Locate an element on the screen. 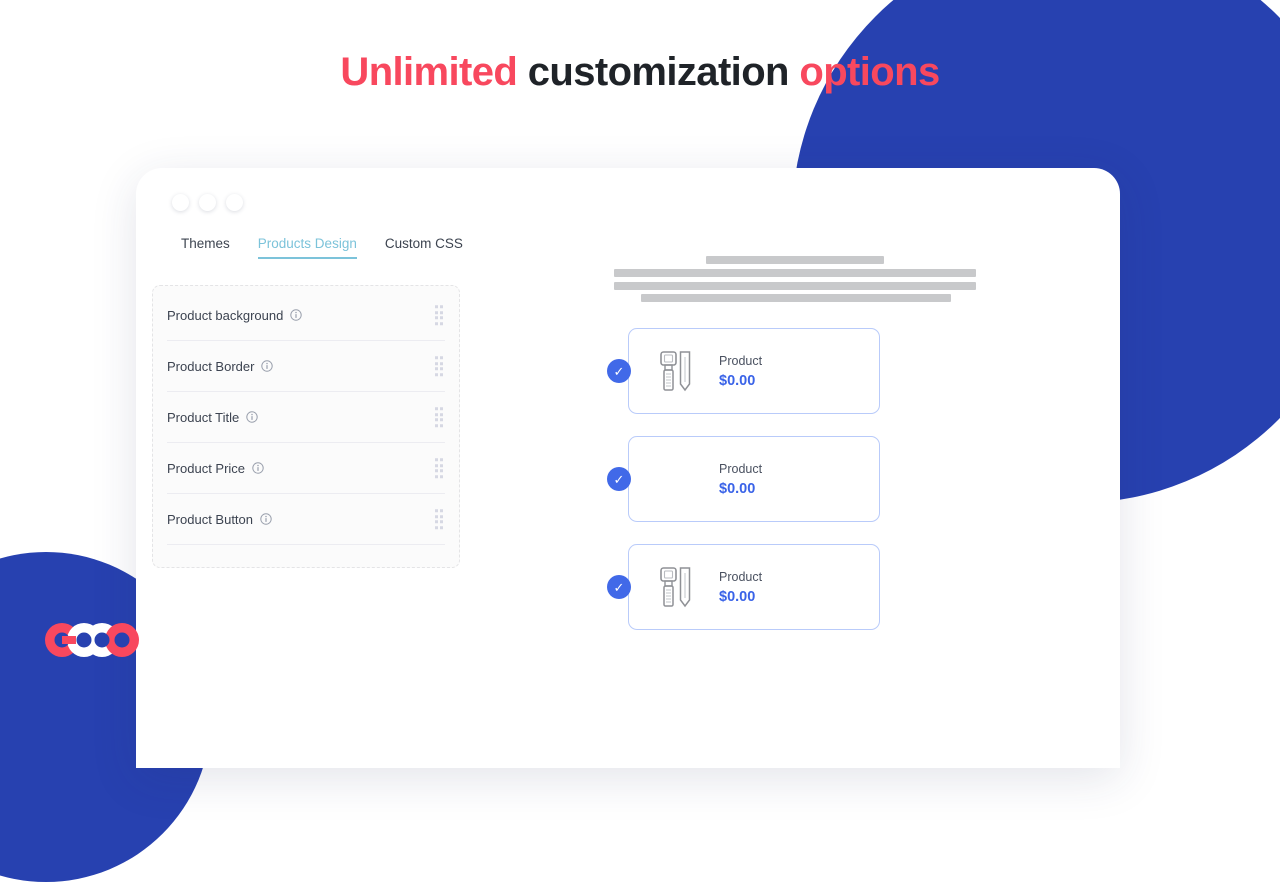 The height and width of the screenshot is (882, 1280). window-dot-maximize is located at coordinates (234, 202).